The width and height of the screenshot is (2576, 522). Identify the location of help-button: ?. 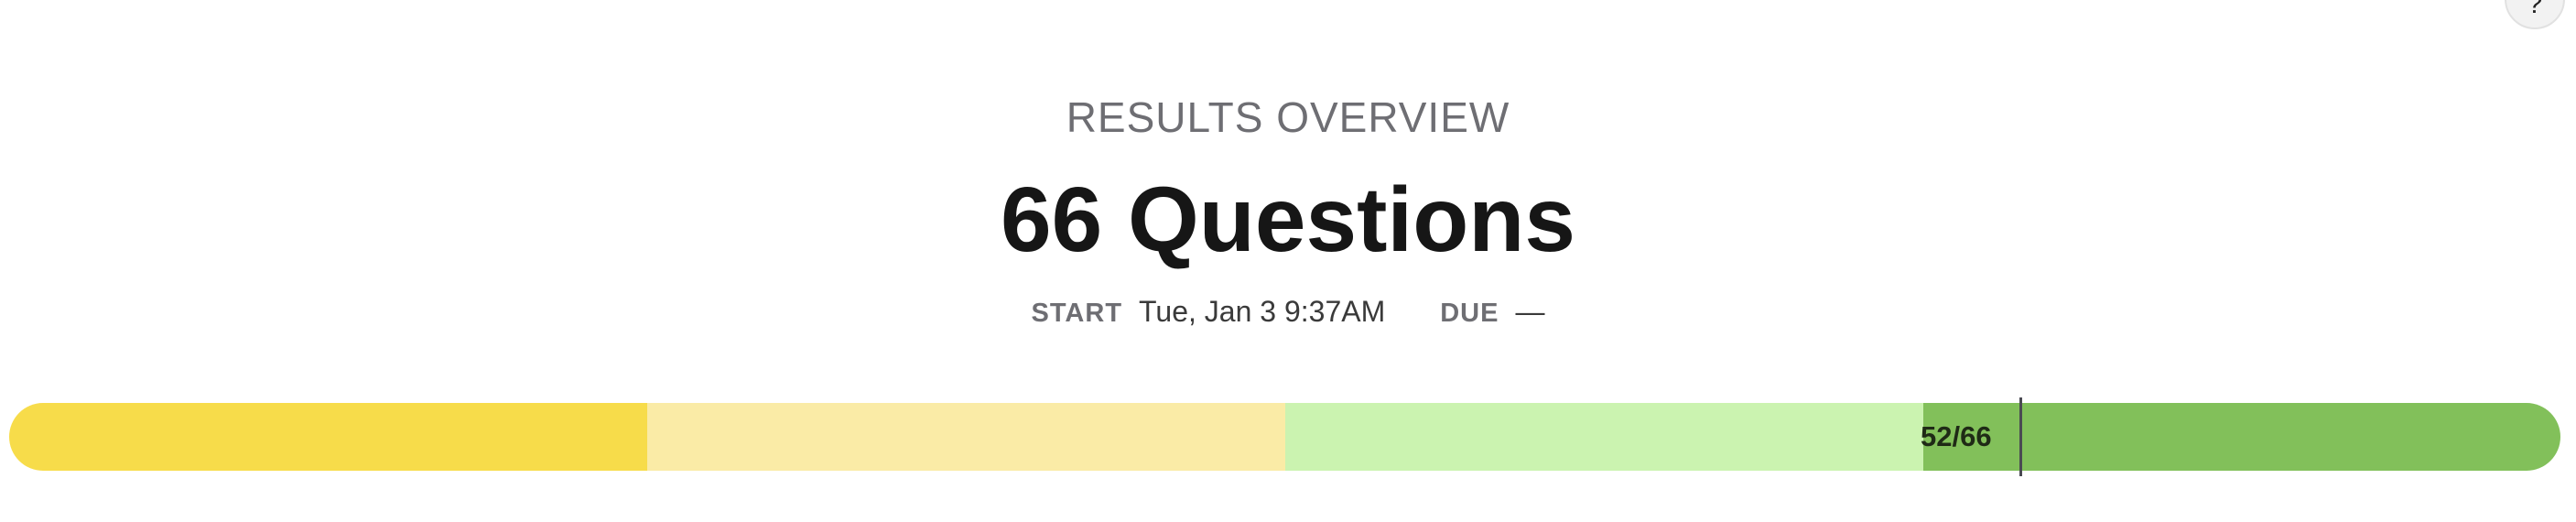
(2535, 15).